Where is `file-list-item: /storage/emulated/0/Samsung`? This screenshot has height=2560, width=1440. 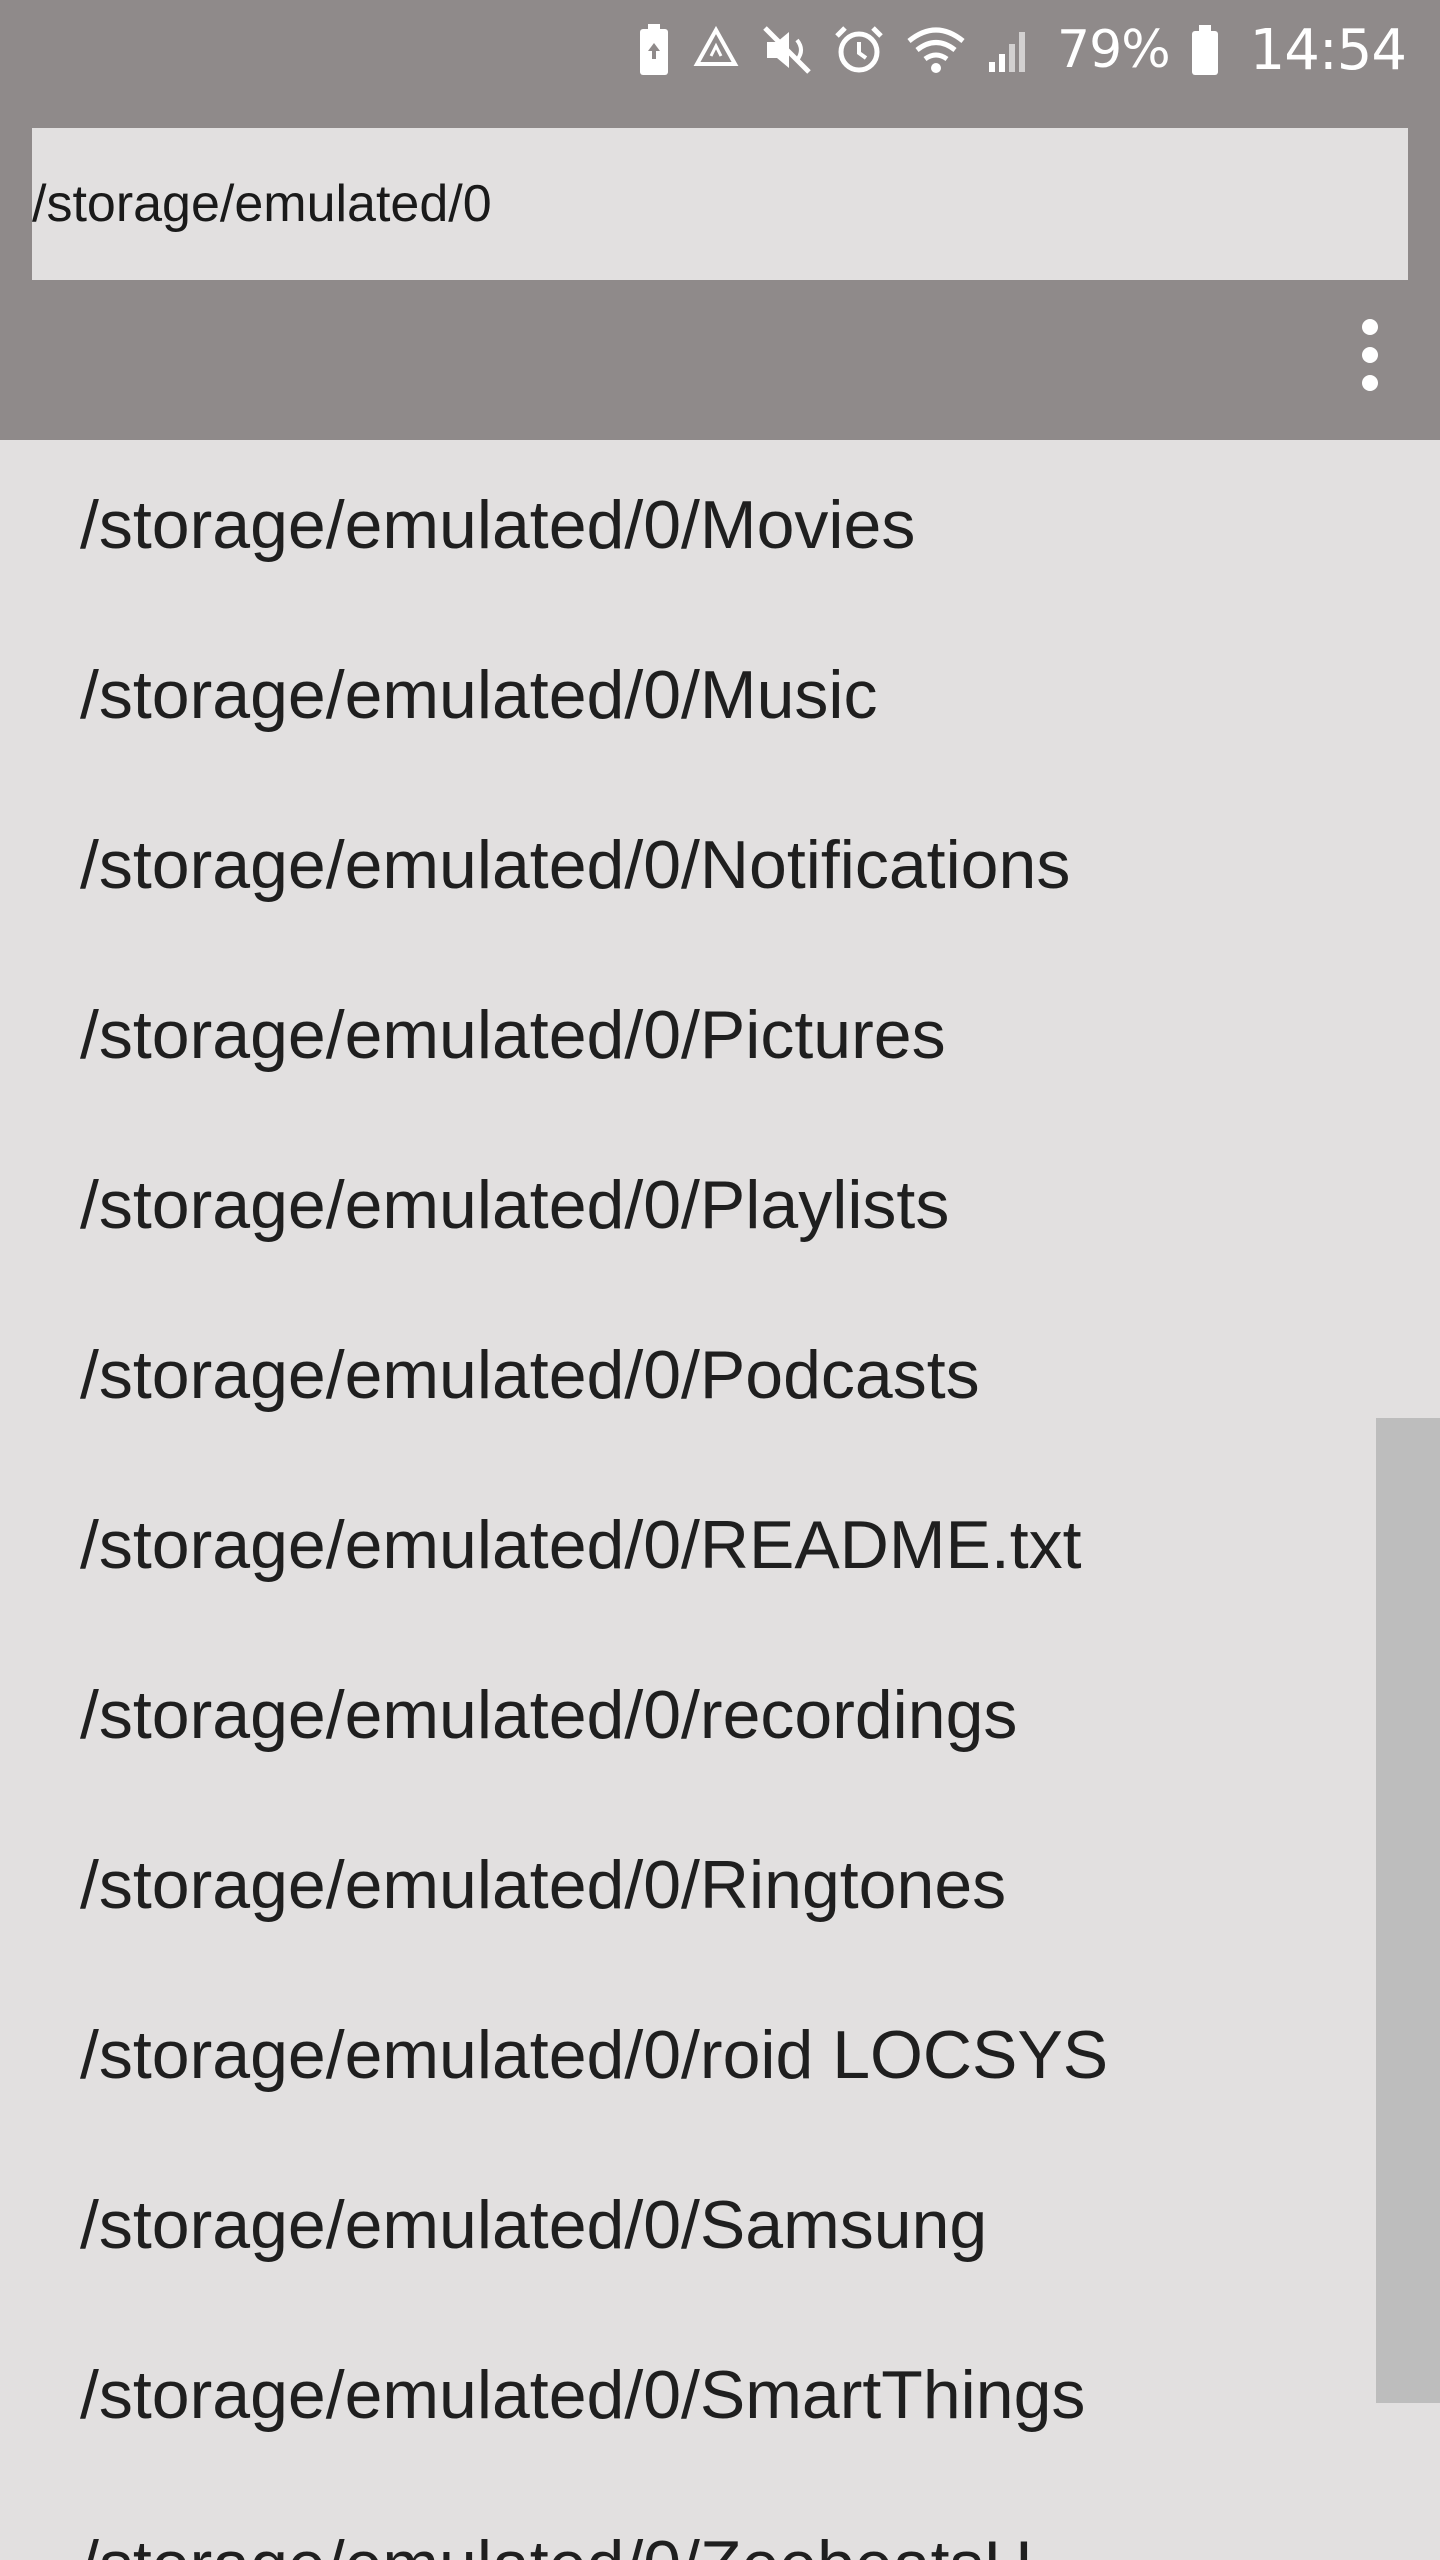 file-list-item: /storage/emulated/0/Samsung is located at coordinates (720, 2225).